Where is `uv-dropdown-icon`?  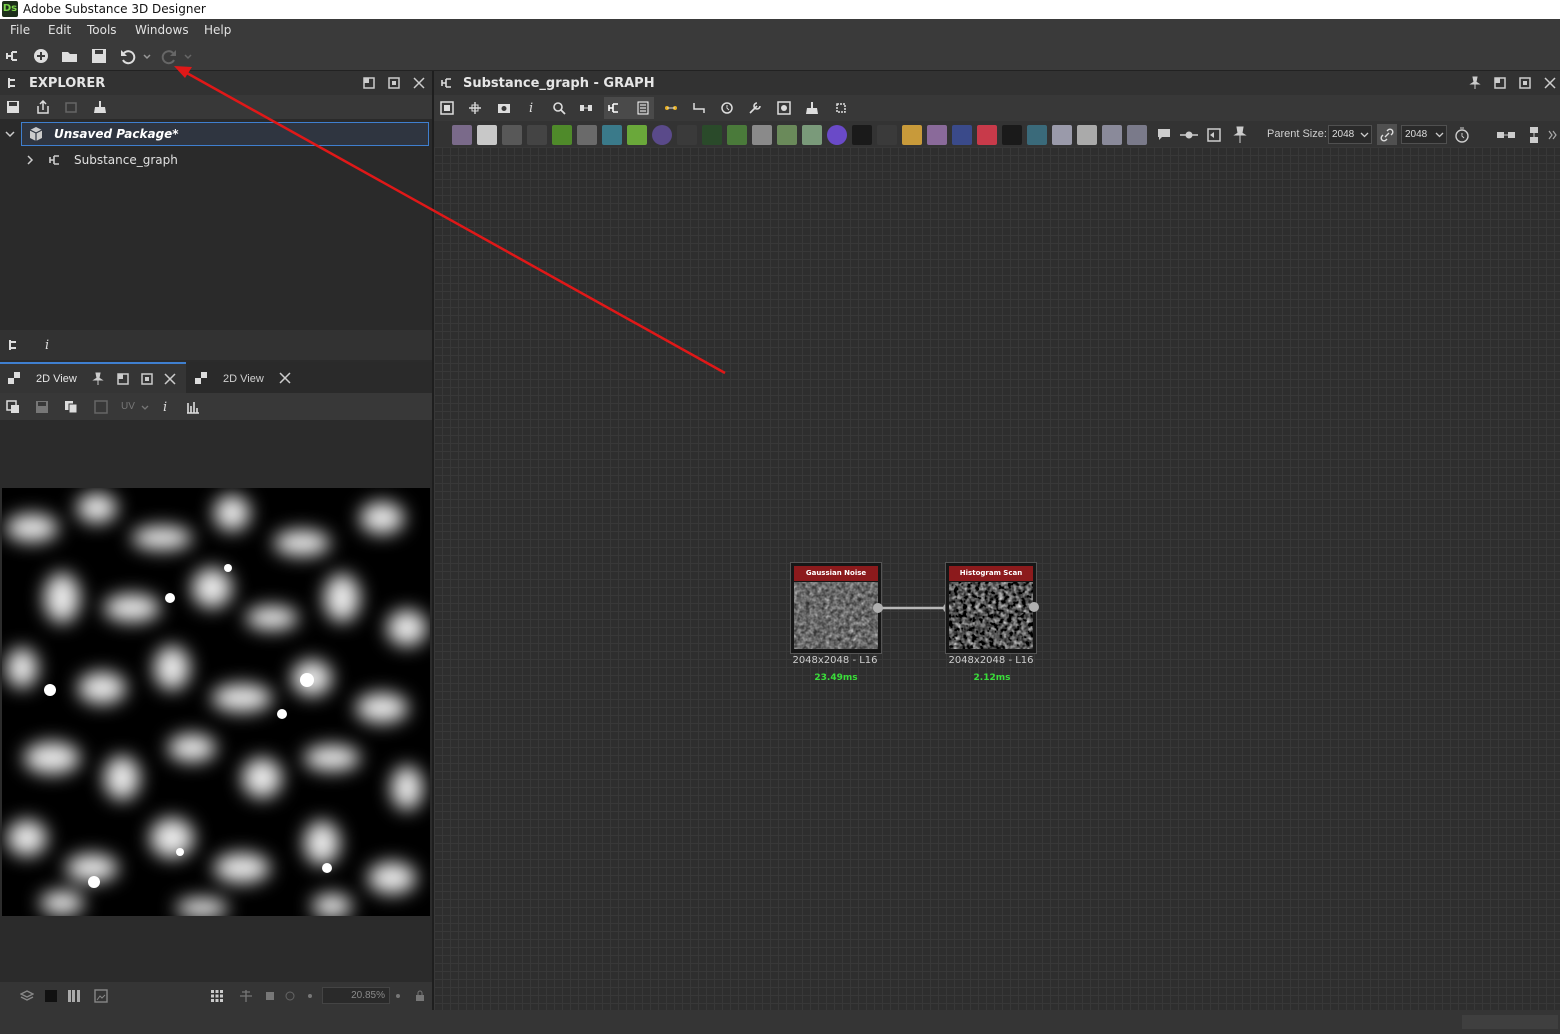
uv-dropdown-icon is located at coordinates (145, 407).